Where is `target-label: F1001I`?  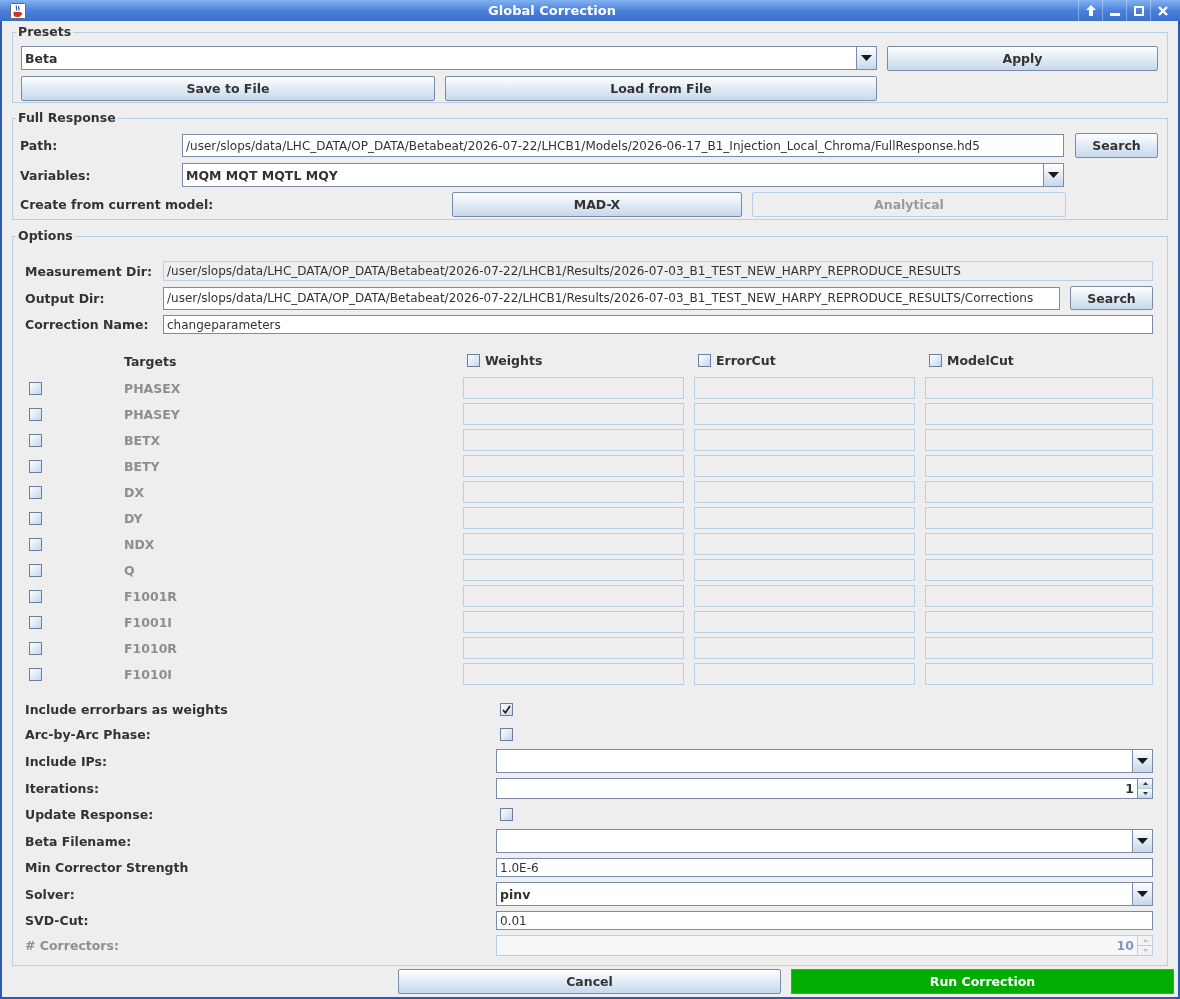 target-label: F1001I is located at coordinates (148, 622).